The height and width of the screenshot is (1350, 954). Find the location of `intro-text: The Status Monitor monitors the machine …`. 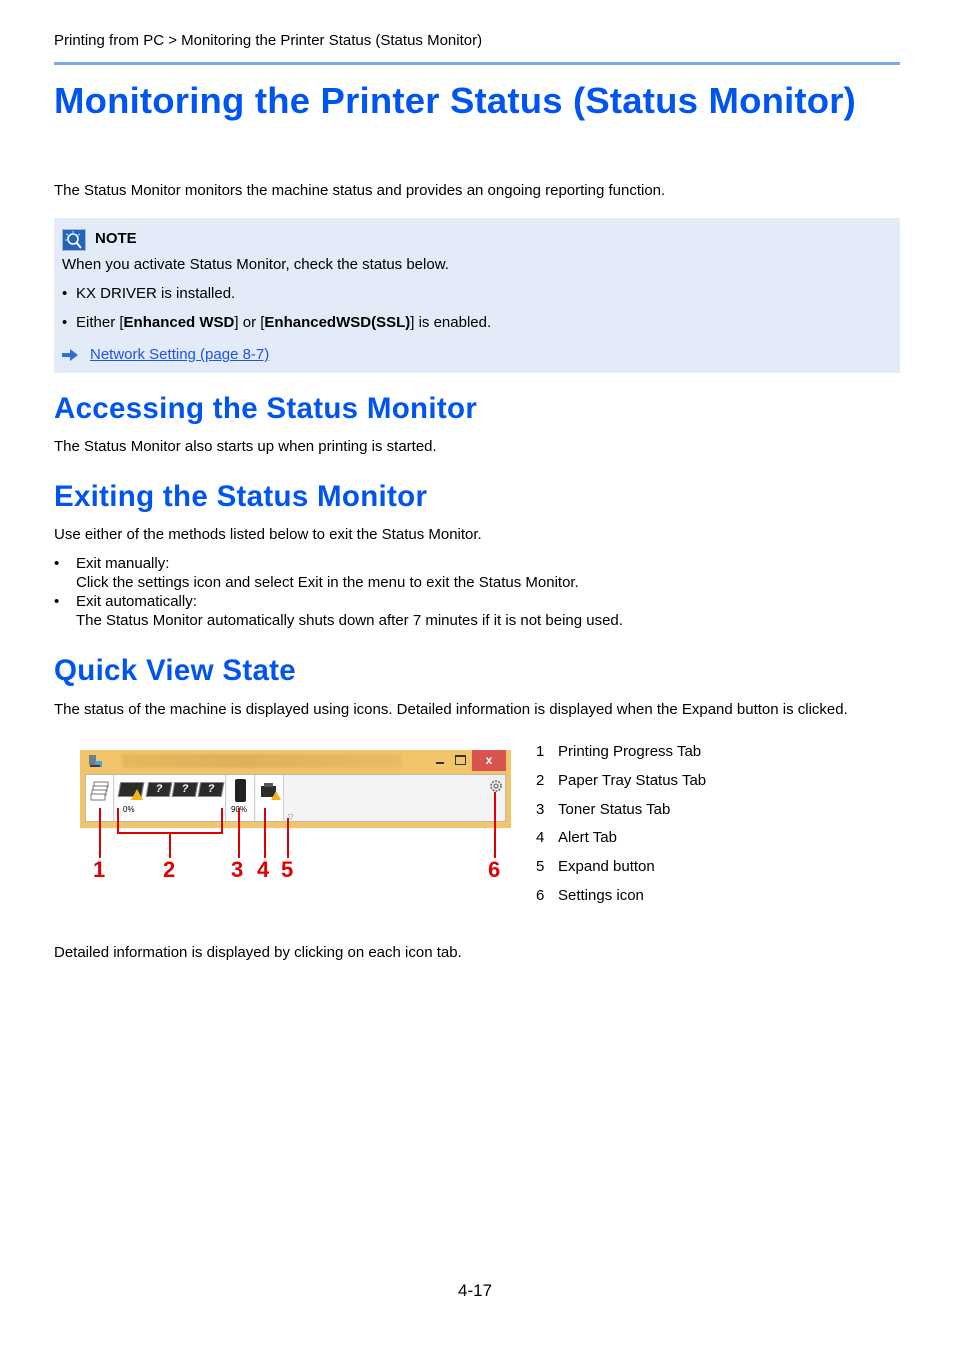

intro-text: The Status Monitor monitors the machine … is located at coordinates (360, 190).